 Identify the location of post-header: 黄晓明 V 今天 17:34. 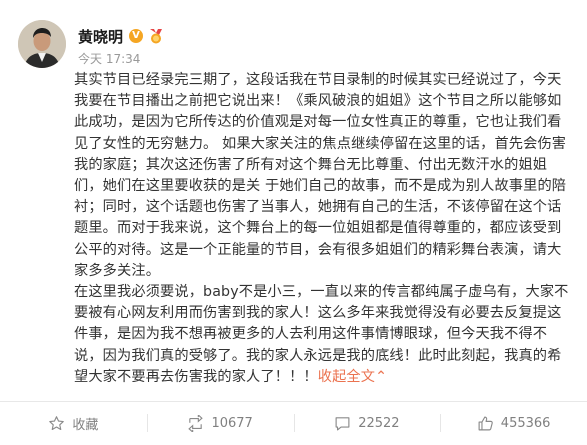
(298, 45).